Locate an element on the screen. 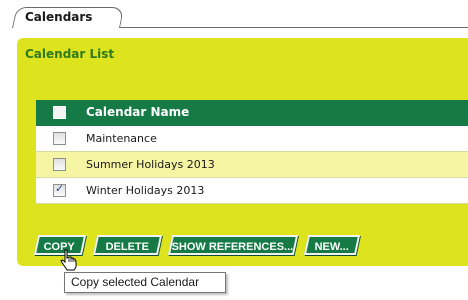  calendar-name: Summer Holidays 2013 is located at coordinates (150, 164).